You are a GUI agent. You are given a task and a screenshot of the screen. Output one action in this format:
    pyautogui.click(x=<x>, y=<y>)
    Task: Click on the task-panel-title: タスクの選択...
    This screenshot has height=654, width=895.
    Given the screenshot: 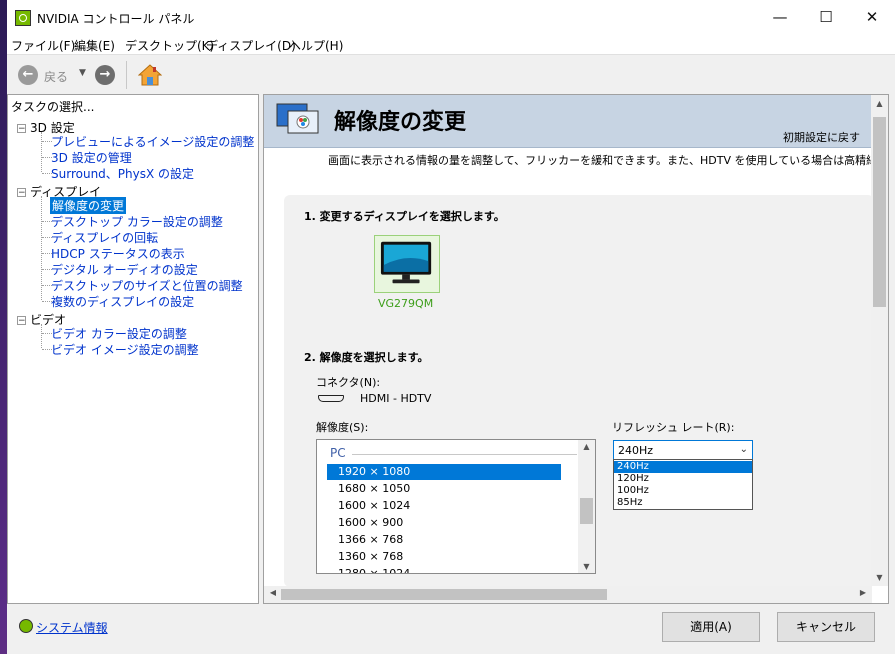 What is the action you would take?
    pyautogui.click(x=53, y=107)
    